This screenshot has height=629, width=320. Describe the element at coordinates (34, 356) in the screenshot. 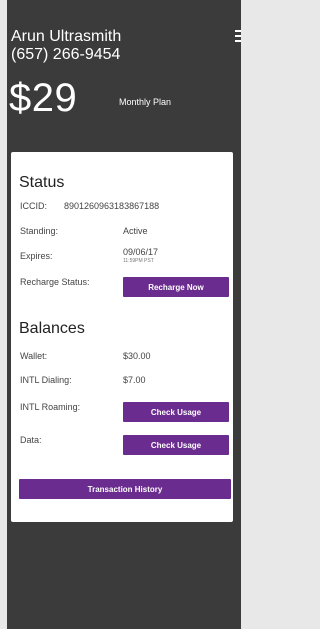

I see `wallet-label: Wallet:` at that location.